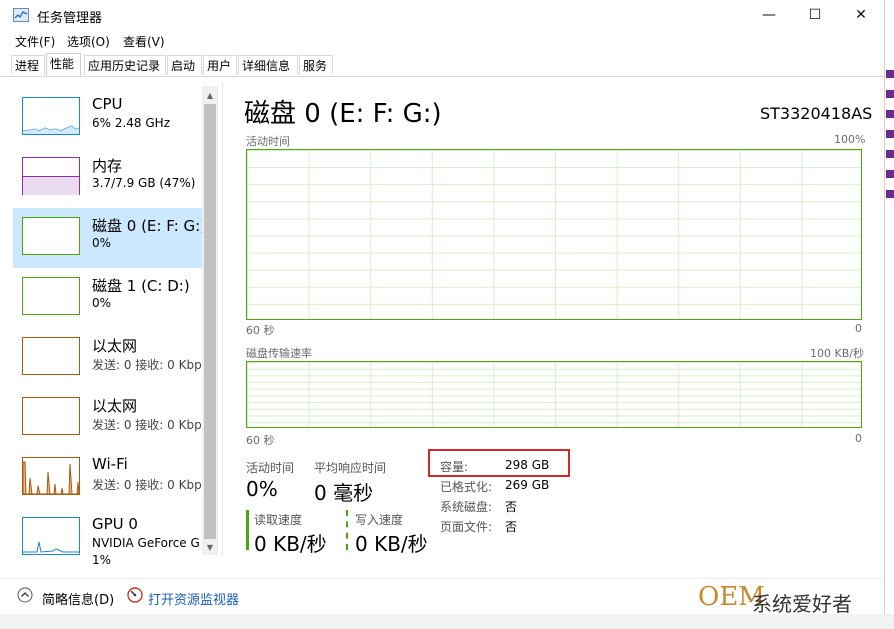  I want to click on read-speed-marker, so click(247, 530).